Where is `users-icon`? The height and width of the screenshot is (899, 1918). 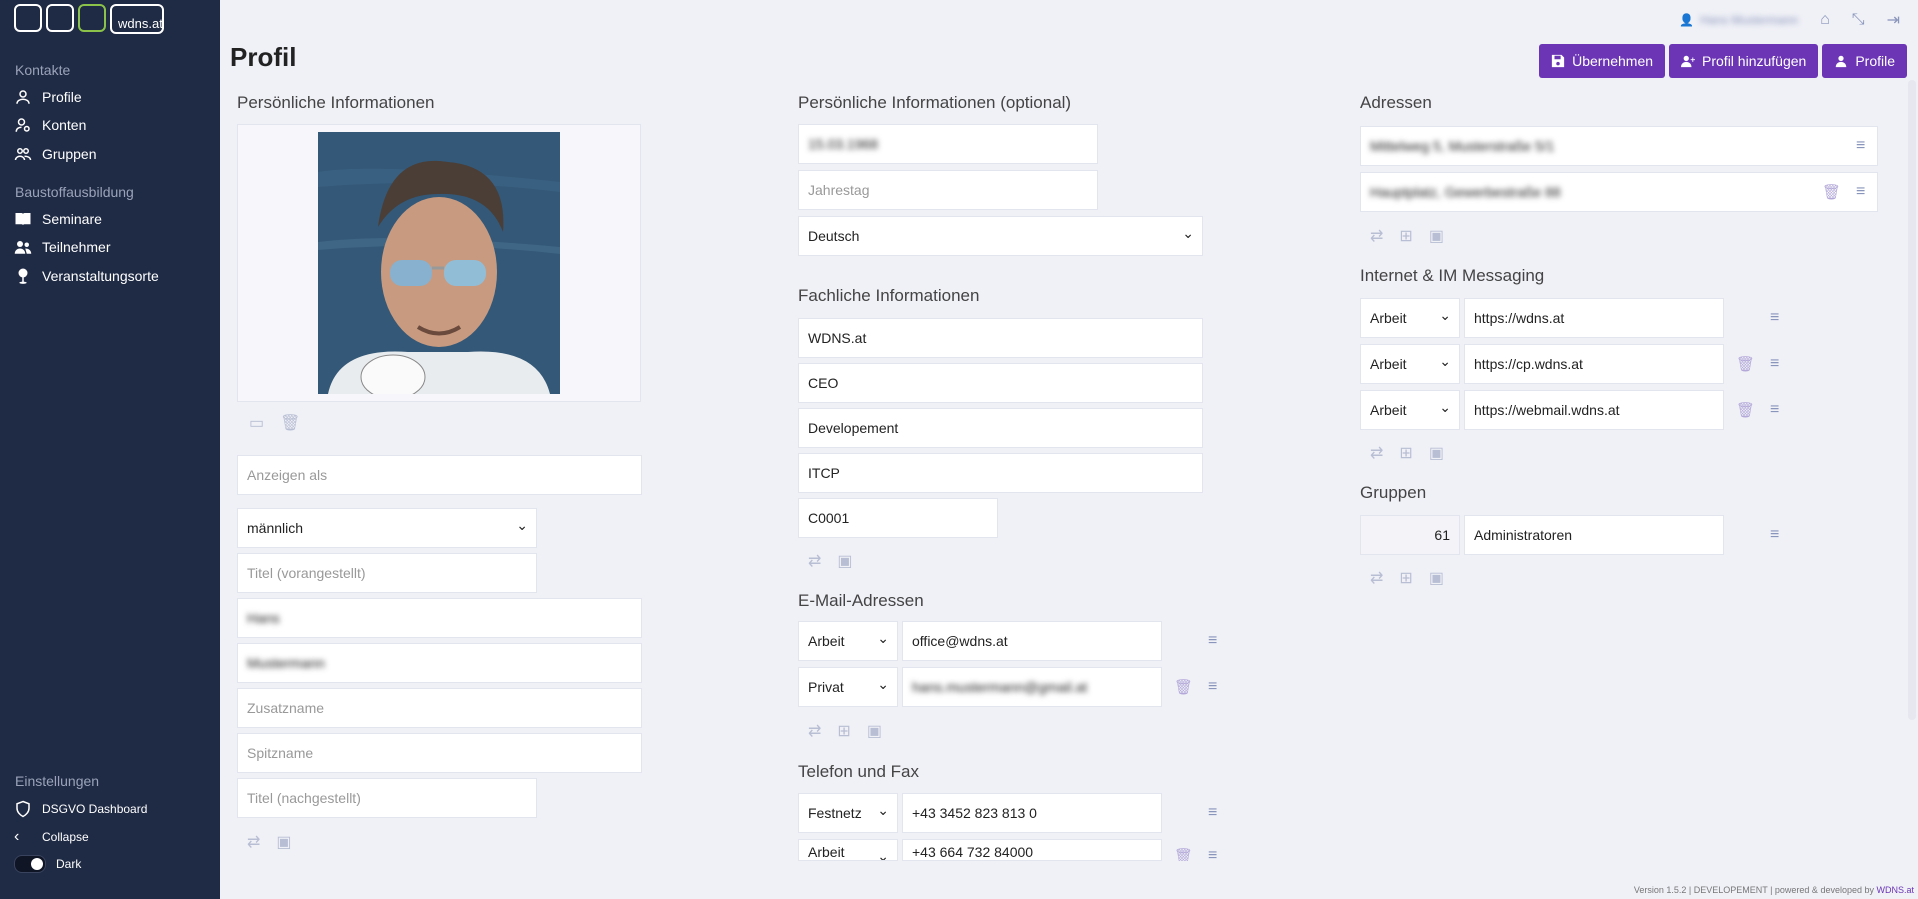 users-icon is located at coordinates (23, 247).